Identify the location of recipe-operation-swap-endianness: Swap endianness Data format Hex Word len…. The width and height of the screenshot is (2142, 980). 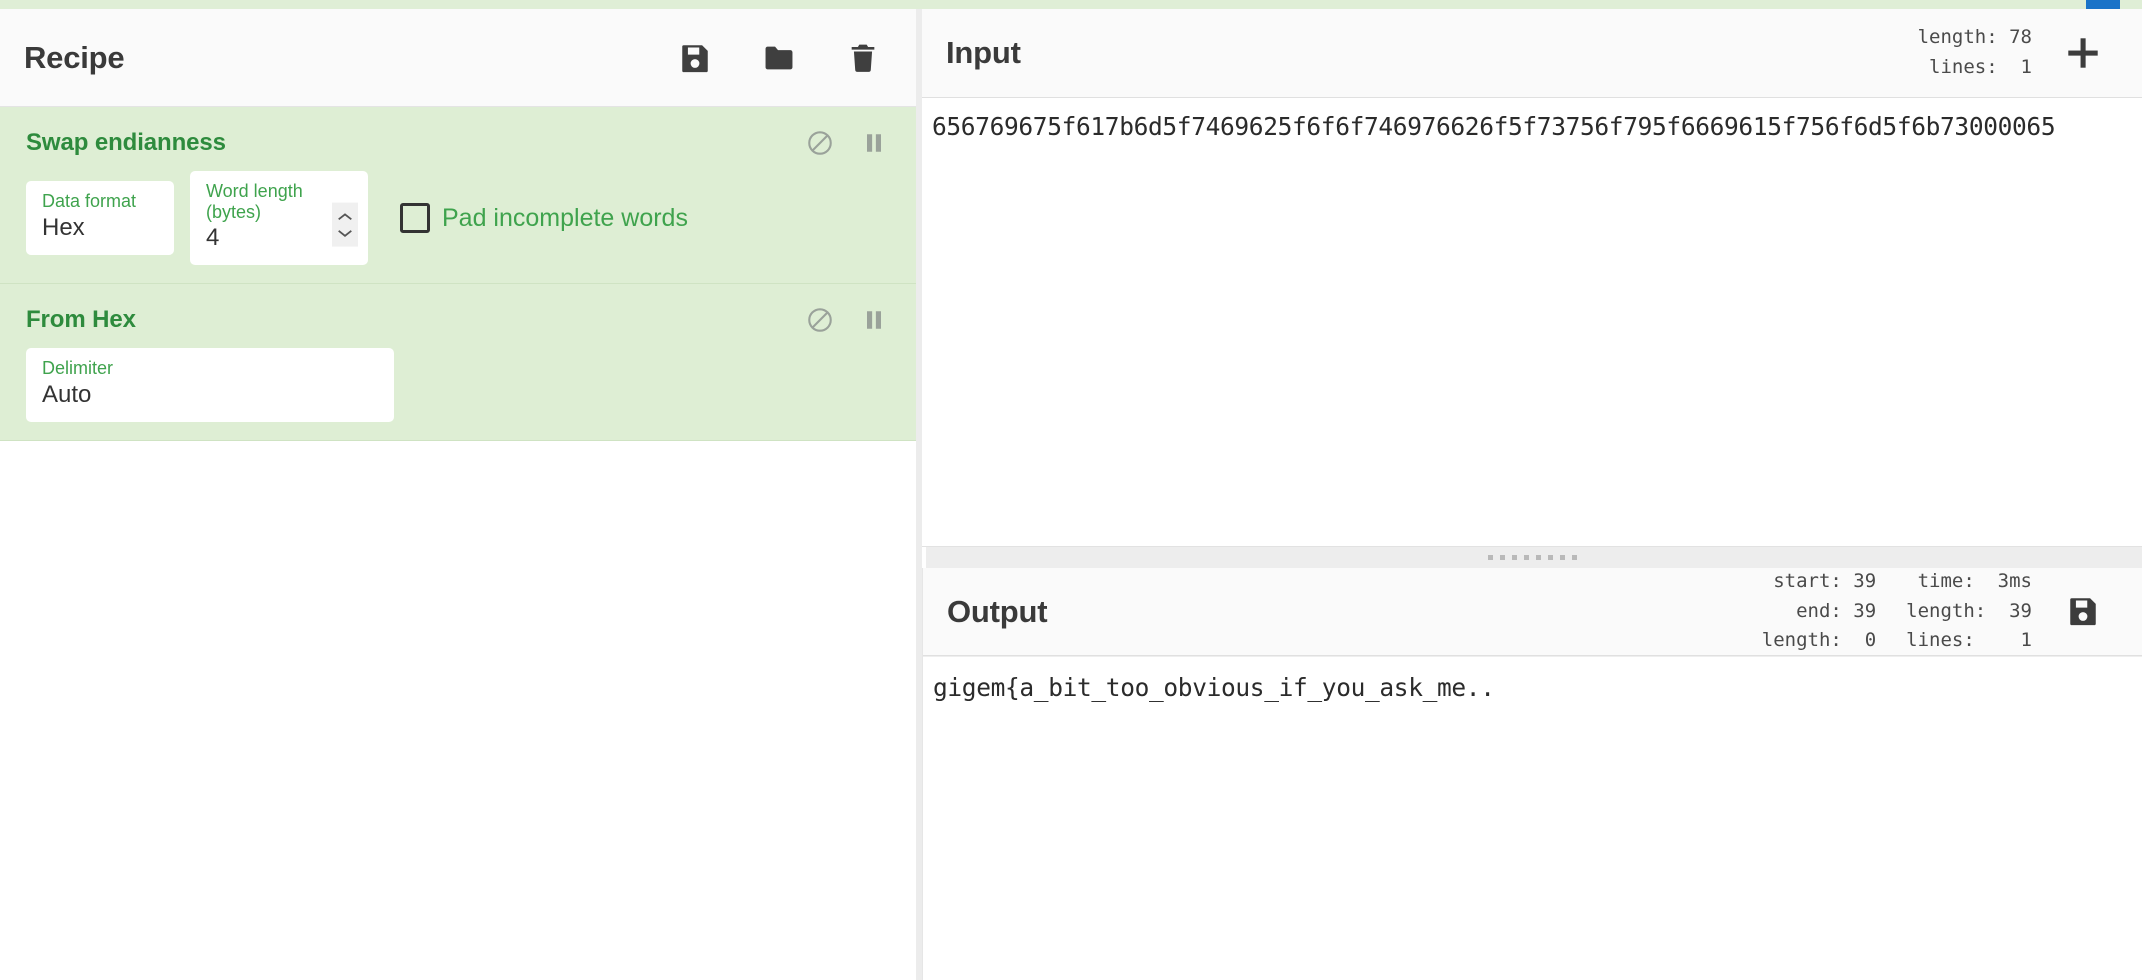
(458, 196).